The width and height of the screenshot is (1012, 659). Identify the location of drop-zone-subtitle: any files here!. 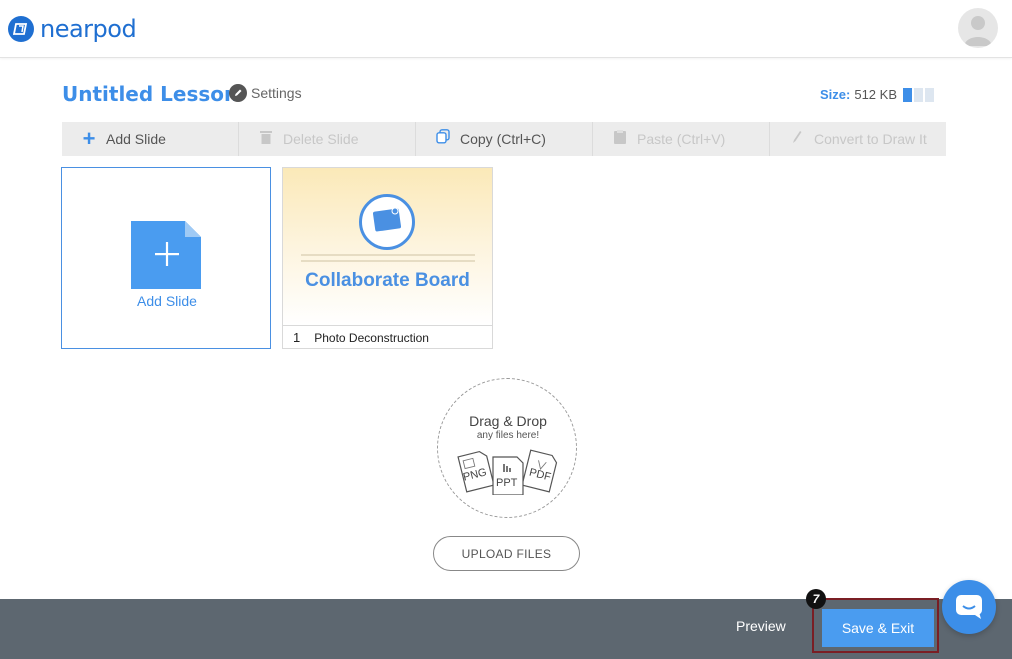
(508, 435).